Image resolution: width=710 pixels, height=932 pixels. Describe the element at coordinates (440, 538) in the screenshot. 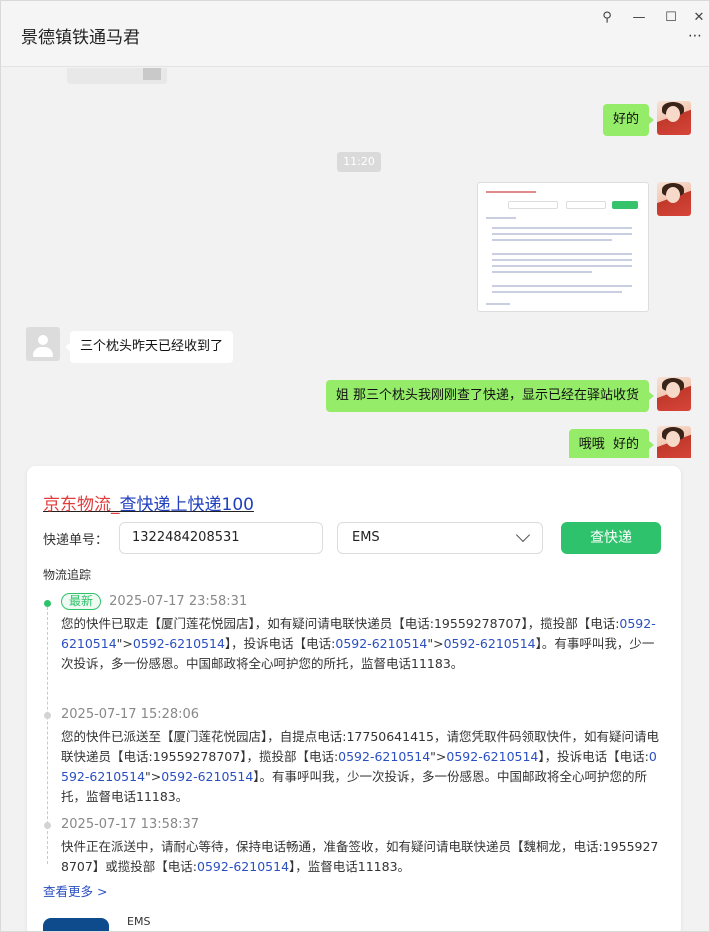

I see `courier-select: EMS` at that location.